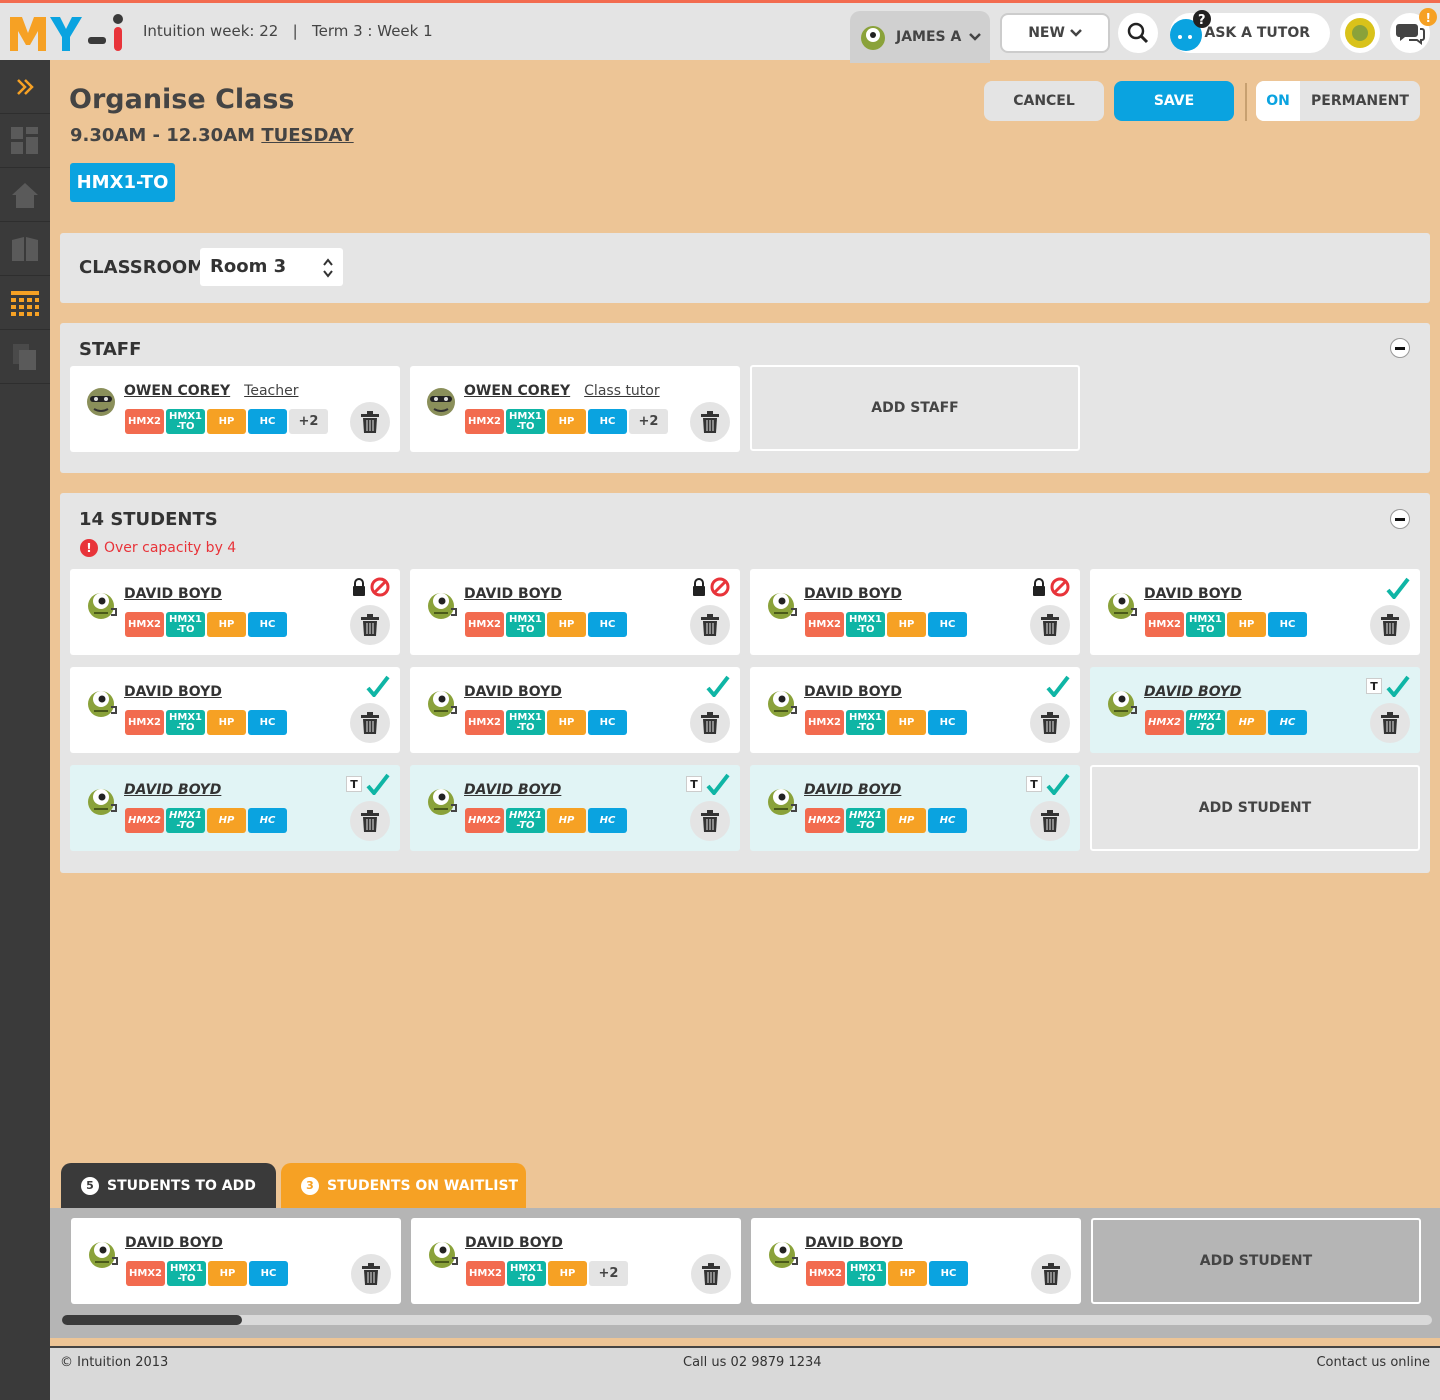 This screenshot has width=1440, height=1400. I want to click on sidebar-expand, so click(25, 87).